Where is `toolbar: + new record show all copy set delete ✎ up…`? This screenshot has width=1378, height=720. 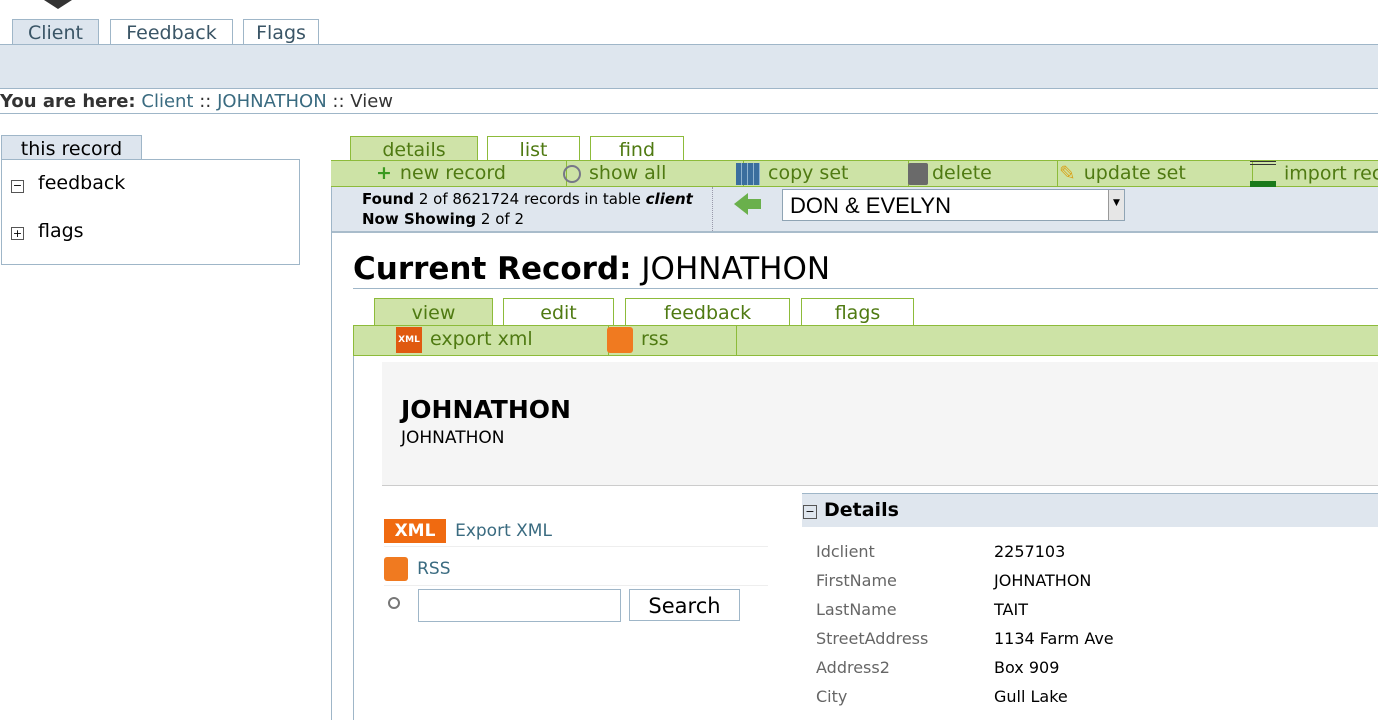 toolbar: + new record show all copy set delete ✎ up… is located at coordinates (854, 173).